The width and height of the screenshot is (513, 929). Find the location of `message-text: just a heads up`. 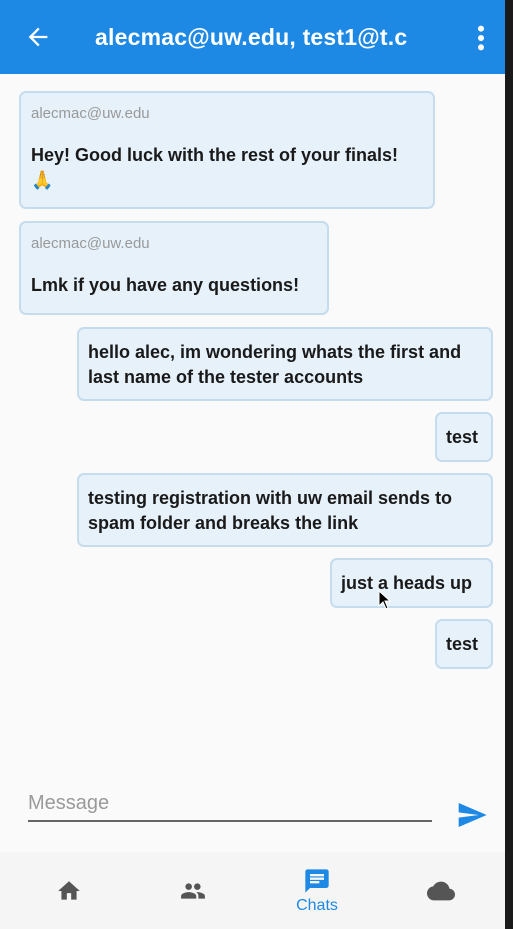

message-text: just a heads up is located at coordinates (407, 583).